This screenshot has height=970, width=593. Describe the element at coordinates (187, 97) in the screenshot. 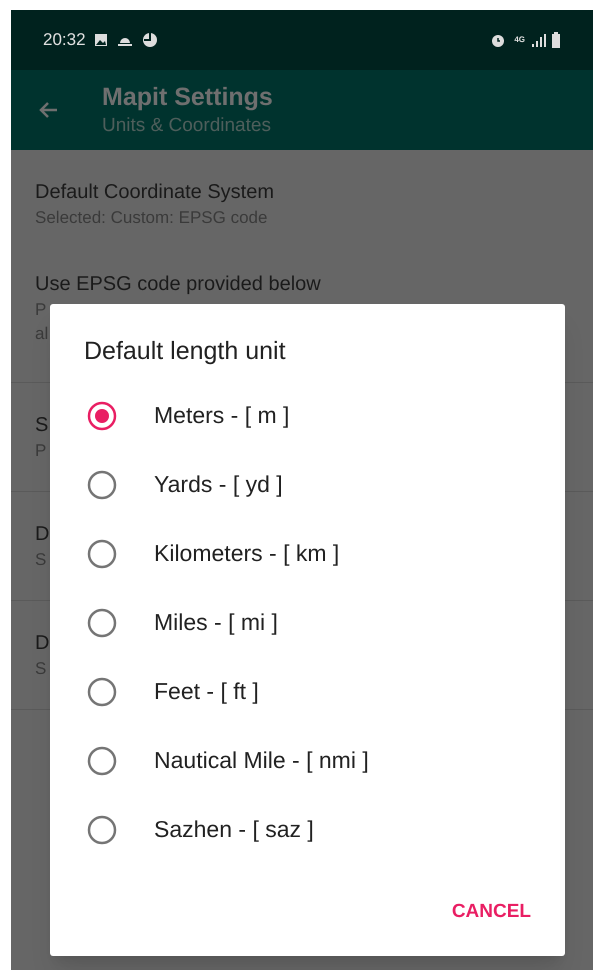

I see `app-title: Mapit Settings` at that location.